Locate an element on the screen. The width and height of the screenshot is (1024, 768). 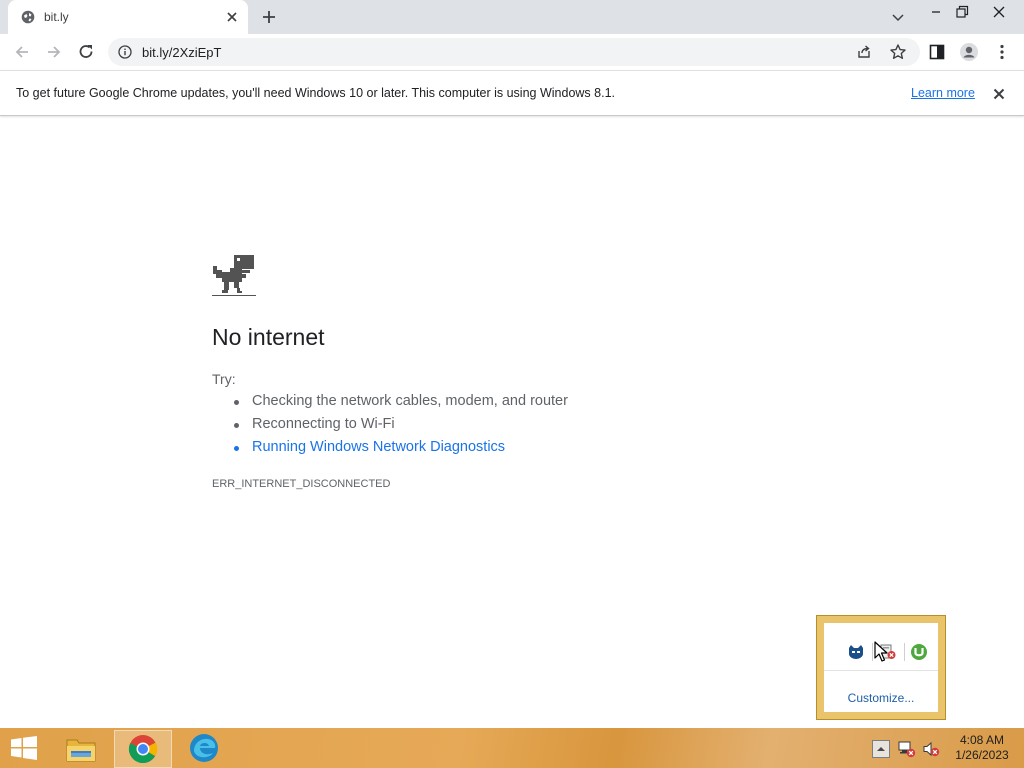
volume-muted-icon is located at coordinates (931, 749).